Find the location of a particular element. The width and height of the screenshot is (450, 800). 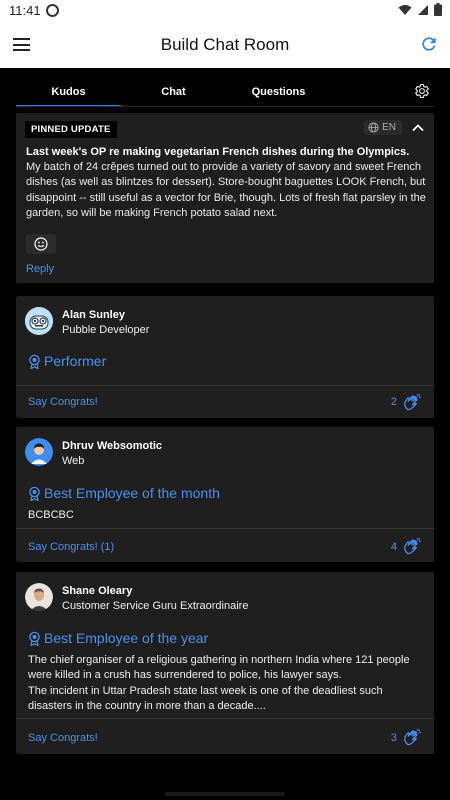

clap-count: 2 is located at coordinates (393, 402).